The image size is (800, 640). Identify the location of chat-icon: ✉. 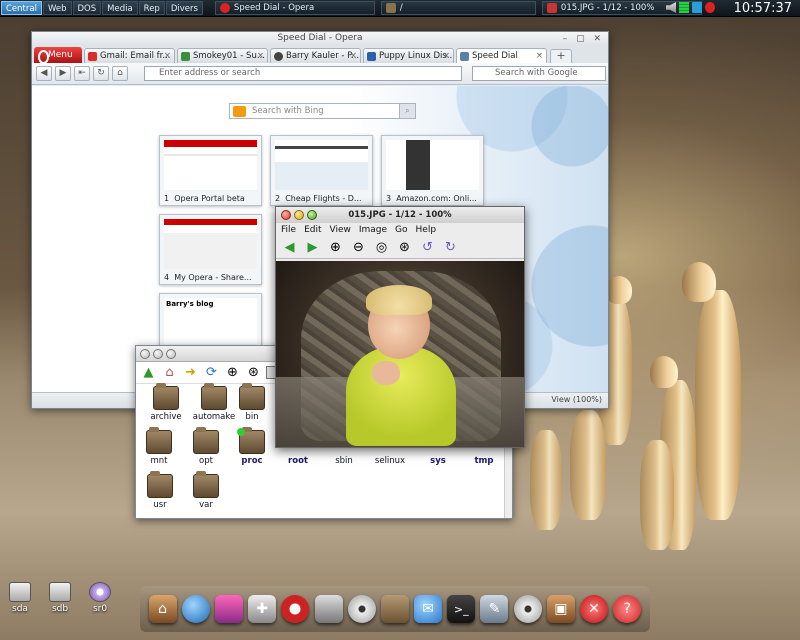
(428, 609).